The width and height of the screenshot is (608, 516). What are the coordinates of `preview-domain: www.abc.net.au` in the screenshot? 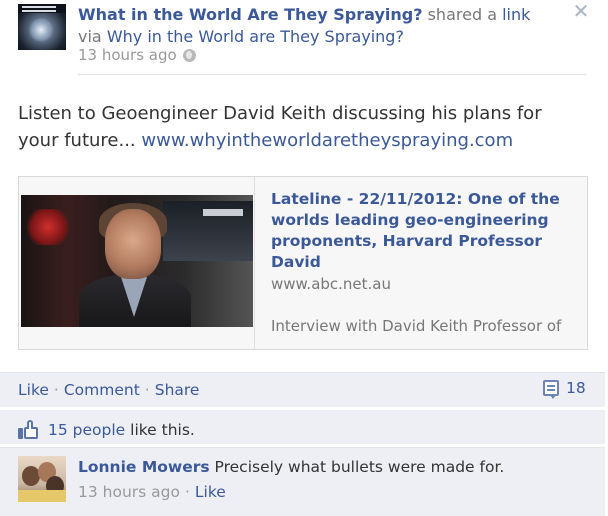 It's located at (331, 284).